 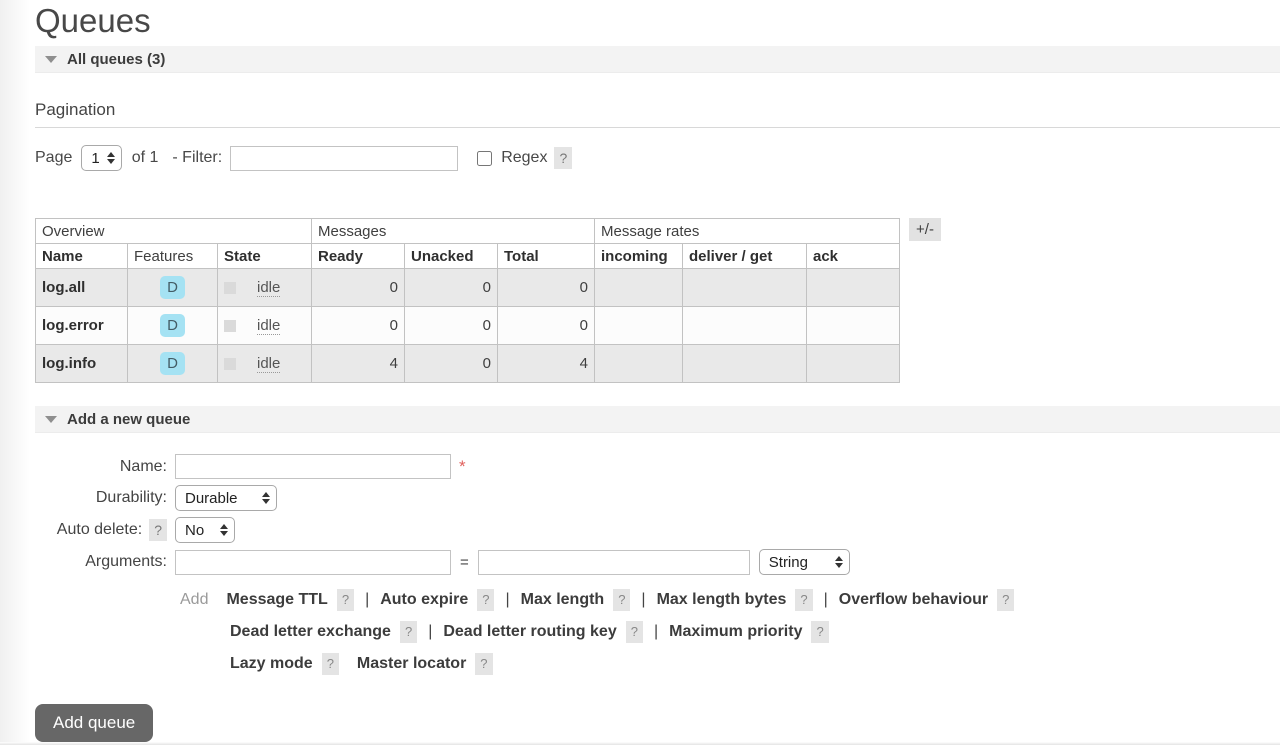 What do you see at coordinates (51, 419) in the screenshot?
I see `collapse-triangle-icon` at bounding box center [51, 419].